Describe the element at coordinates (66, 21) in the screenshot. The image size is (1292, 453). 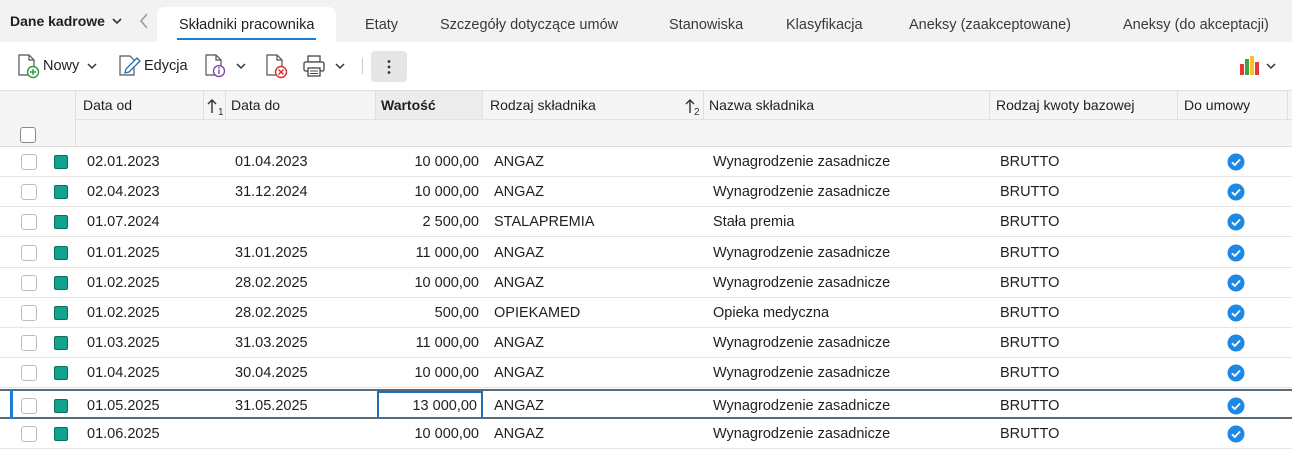
I see `module-dropdown: Dane kadrowe` at that location.